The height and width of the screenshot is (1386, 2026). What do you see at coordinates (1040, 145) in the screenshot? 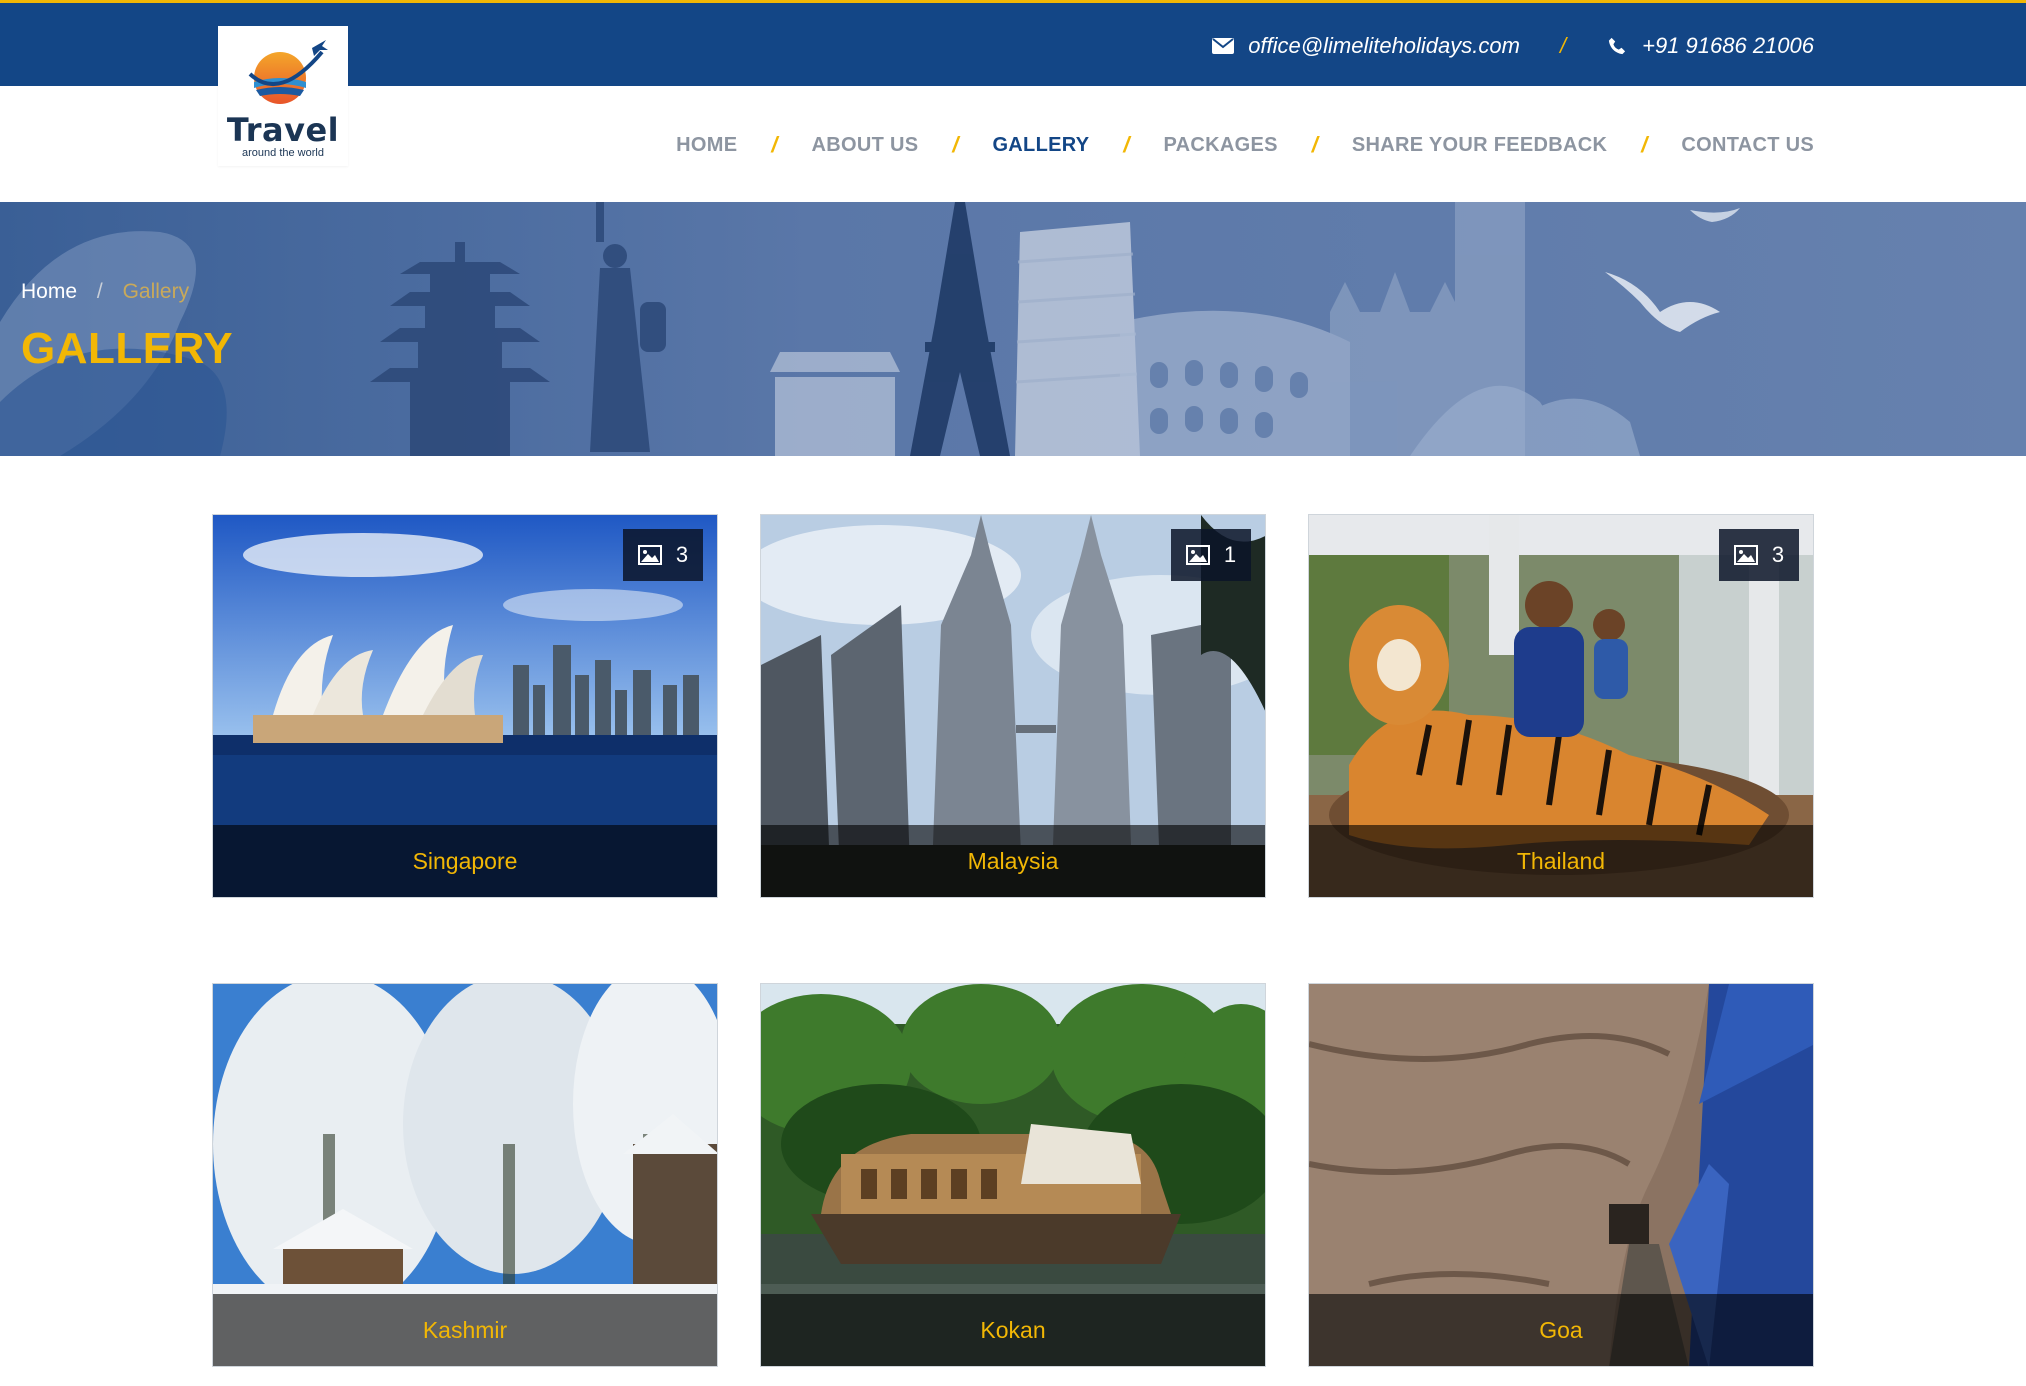
I see `nav-gallery: GALLERY` at bounding box center [1040, 145].